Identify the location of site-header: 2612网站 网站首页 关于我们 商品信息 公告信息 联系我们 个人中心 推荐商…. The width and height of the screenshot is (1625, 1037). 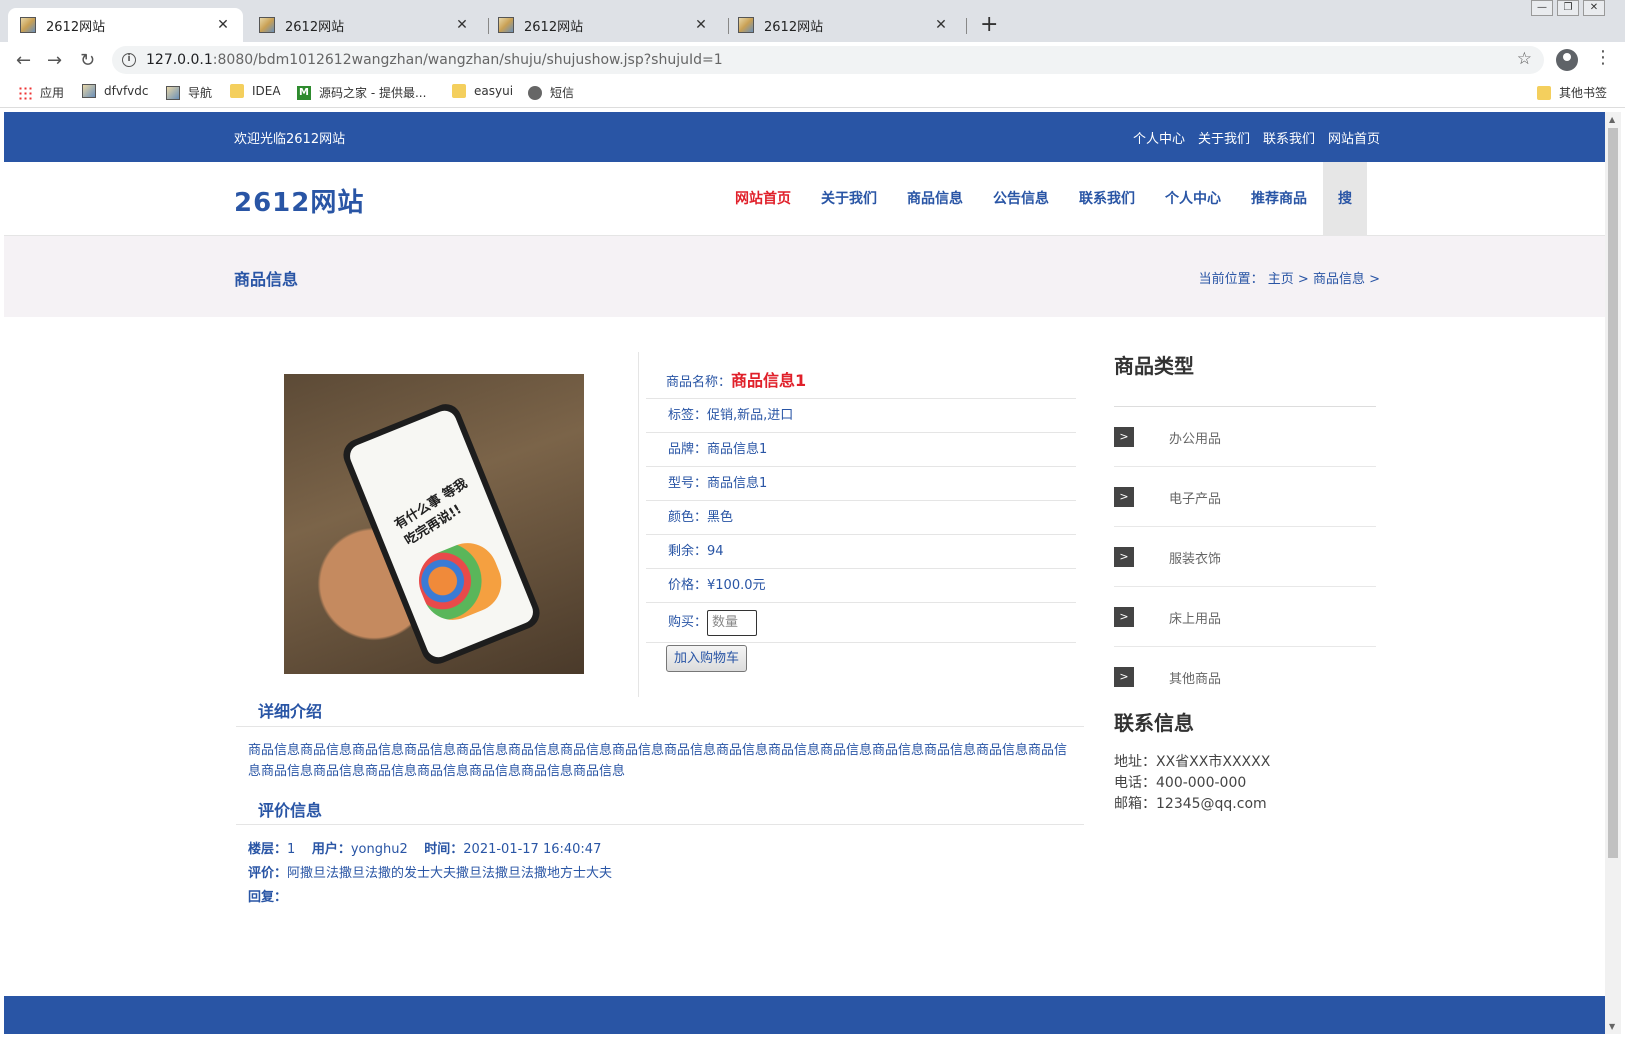
(804, 199).